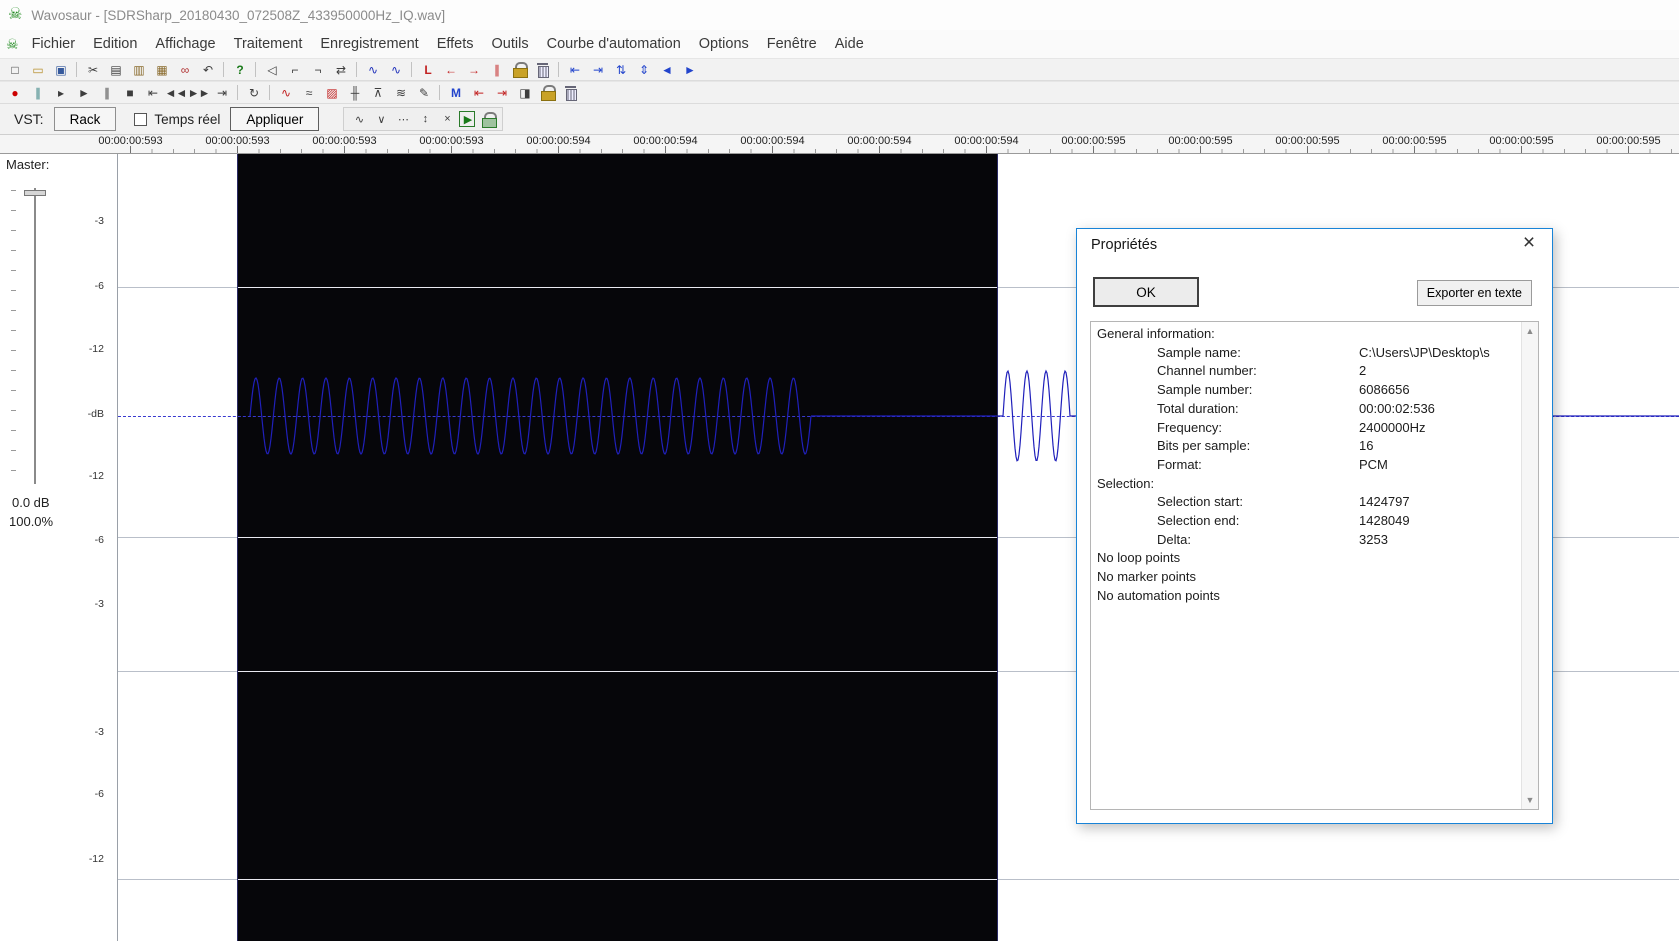 The image size is (1679, 941). Describe the element at coordinates (176, 92) in the screenshot. I see `rewind-icon: ◄◄` at that location.